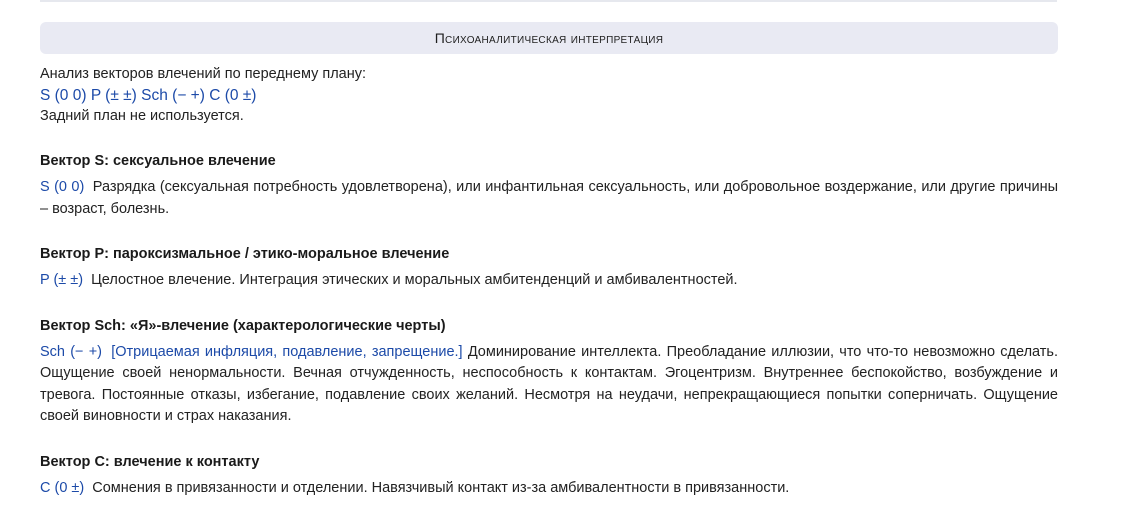 The width and height of the screenshot is (1147, 516). What do you see at coordinates (62, 487) in the screenshot?
I see `vector-c-code: C (0 ±)` at bounding box center [62, 487].